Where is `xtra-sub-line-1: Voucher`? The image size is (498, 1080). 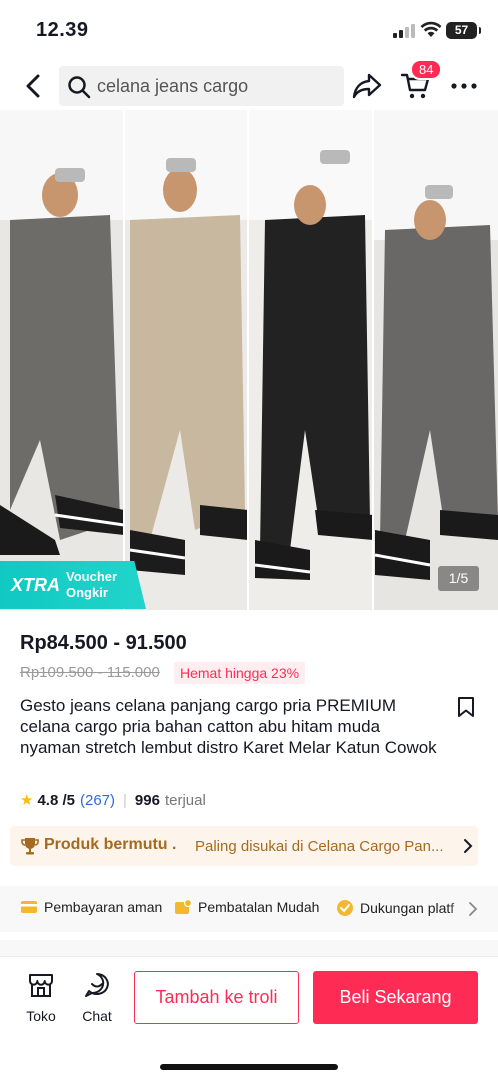
xtra-sub-line-1: Voucher is located at coordinates (92, 576).